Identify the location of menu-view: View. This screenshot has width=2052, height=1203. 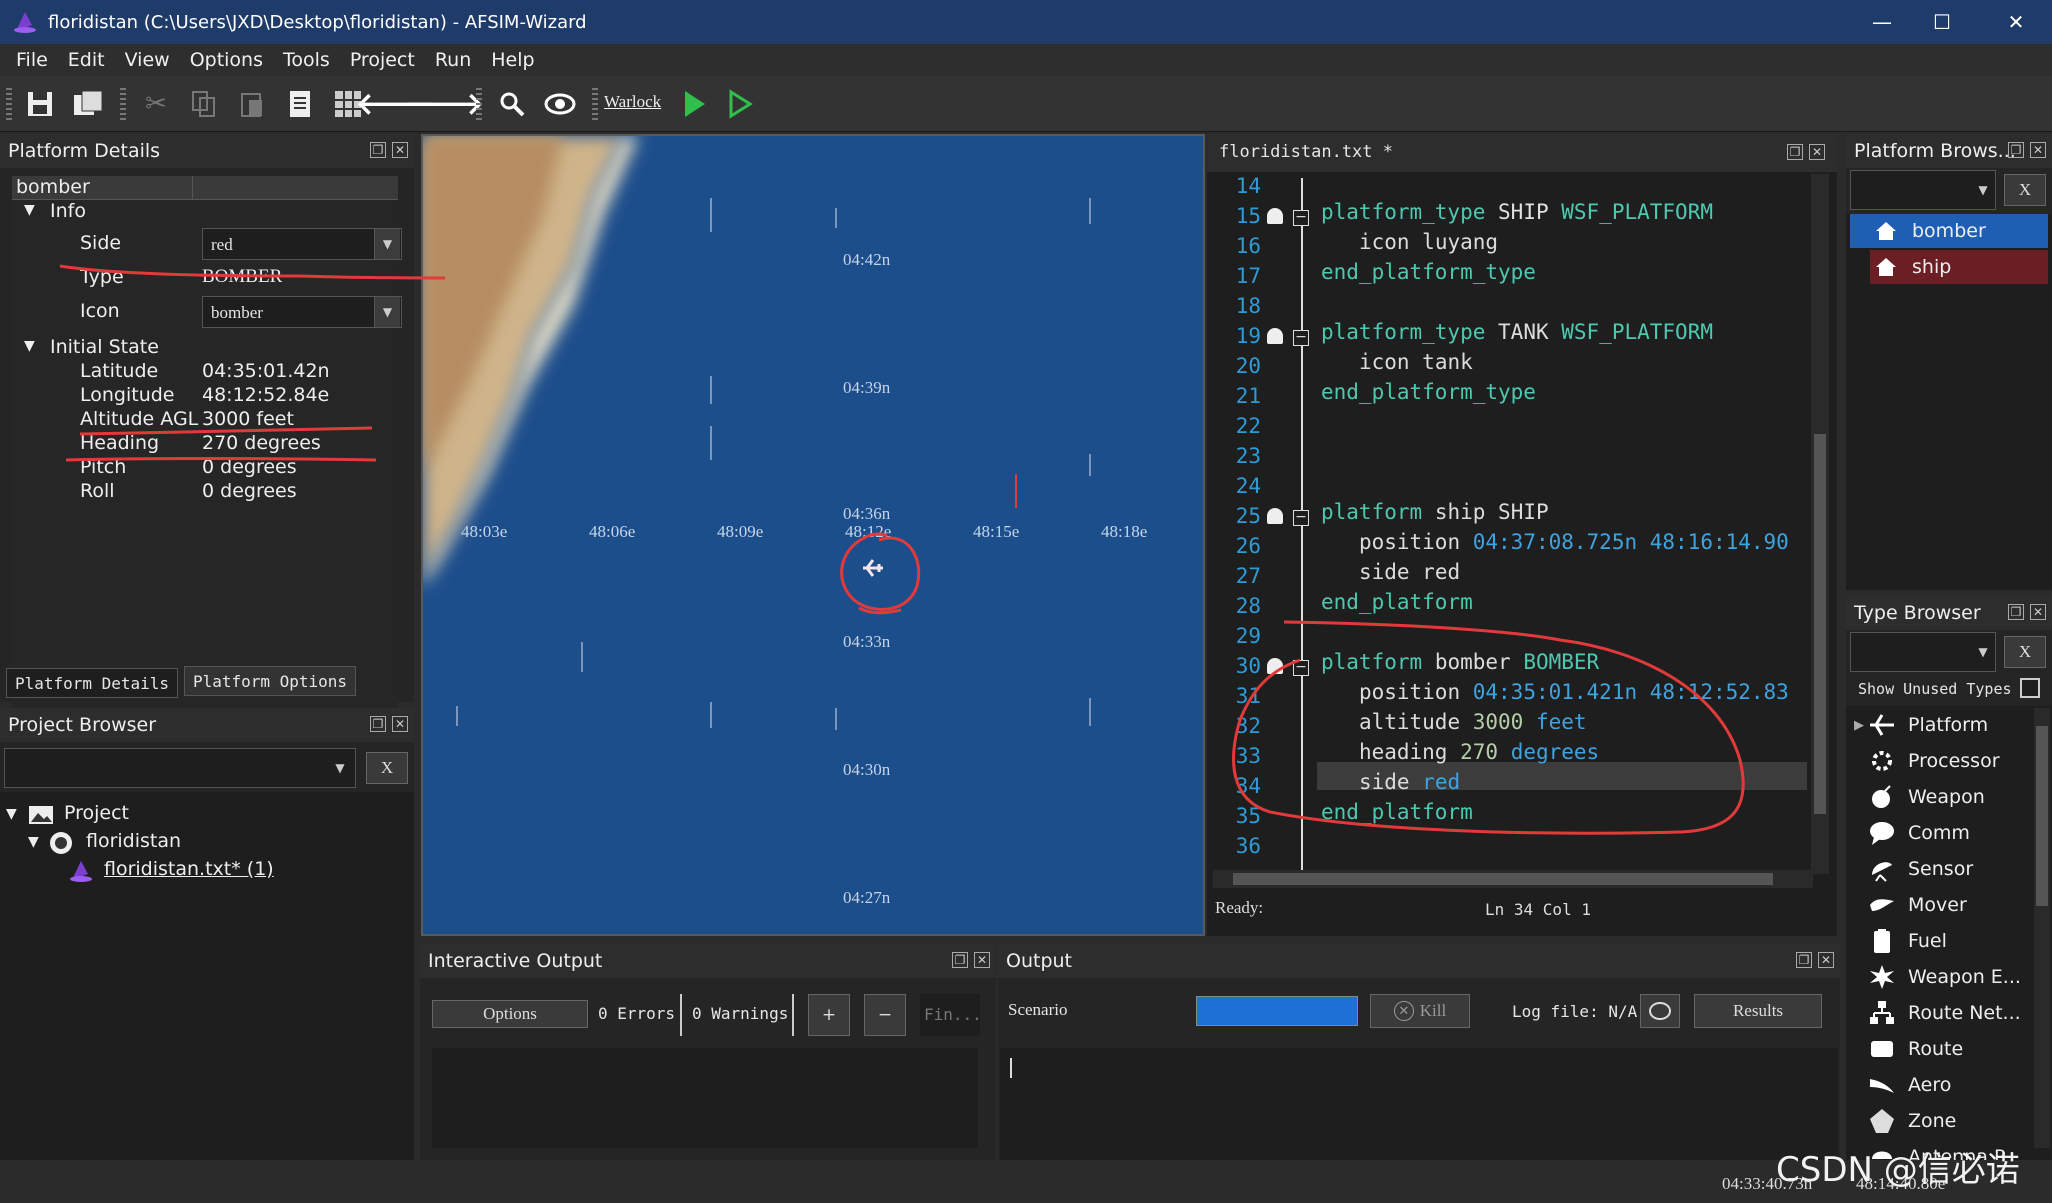
(147, 60).